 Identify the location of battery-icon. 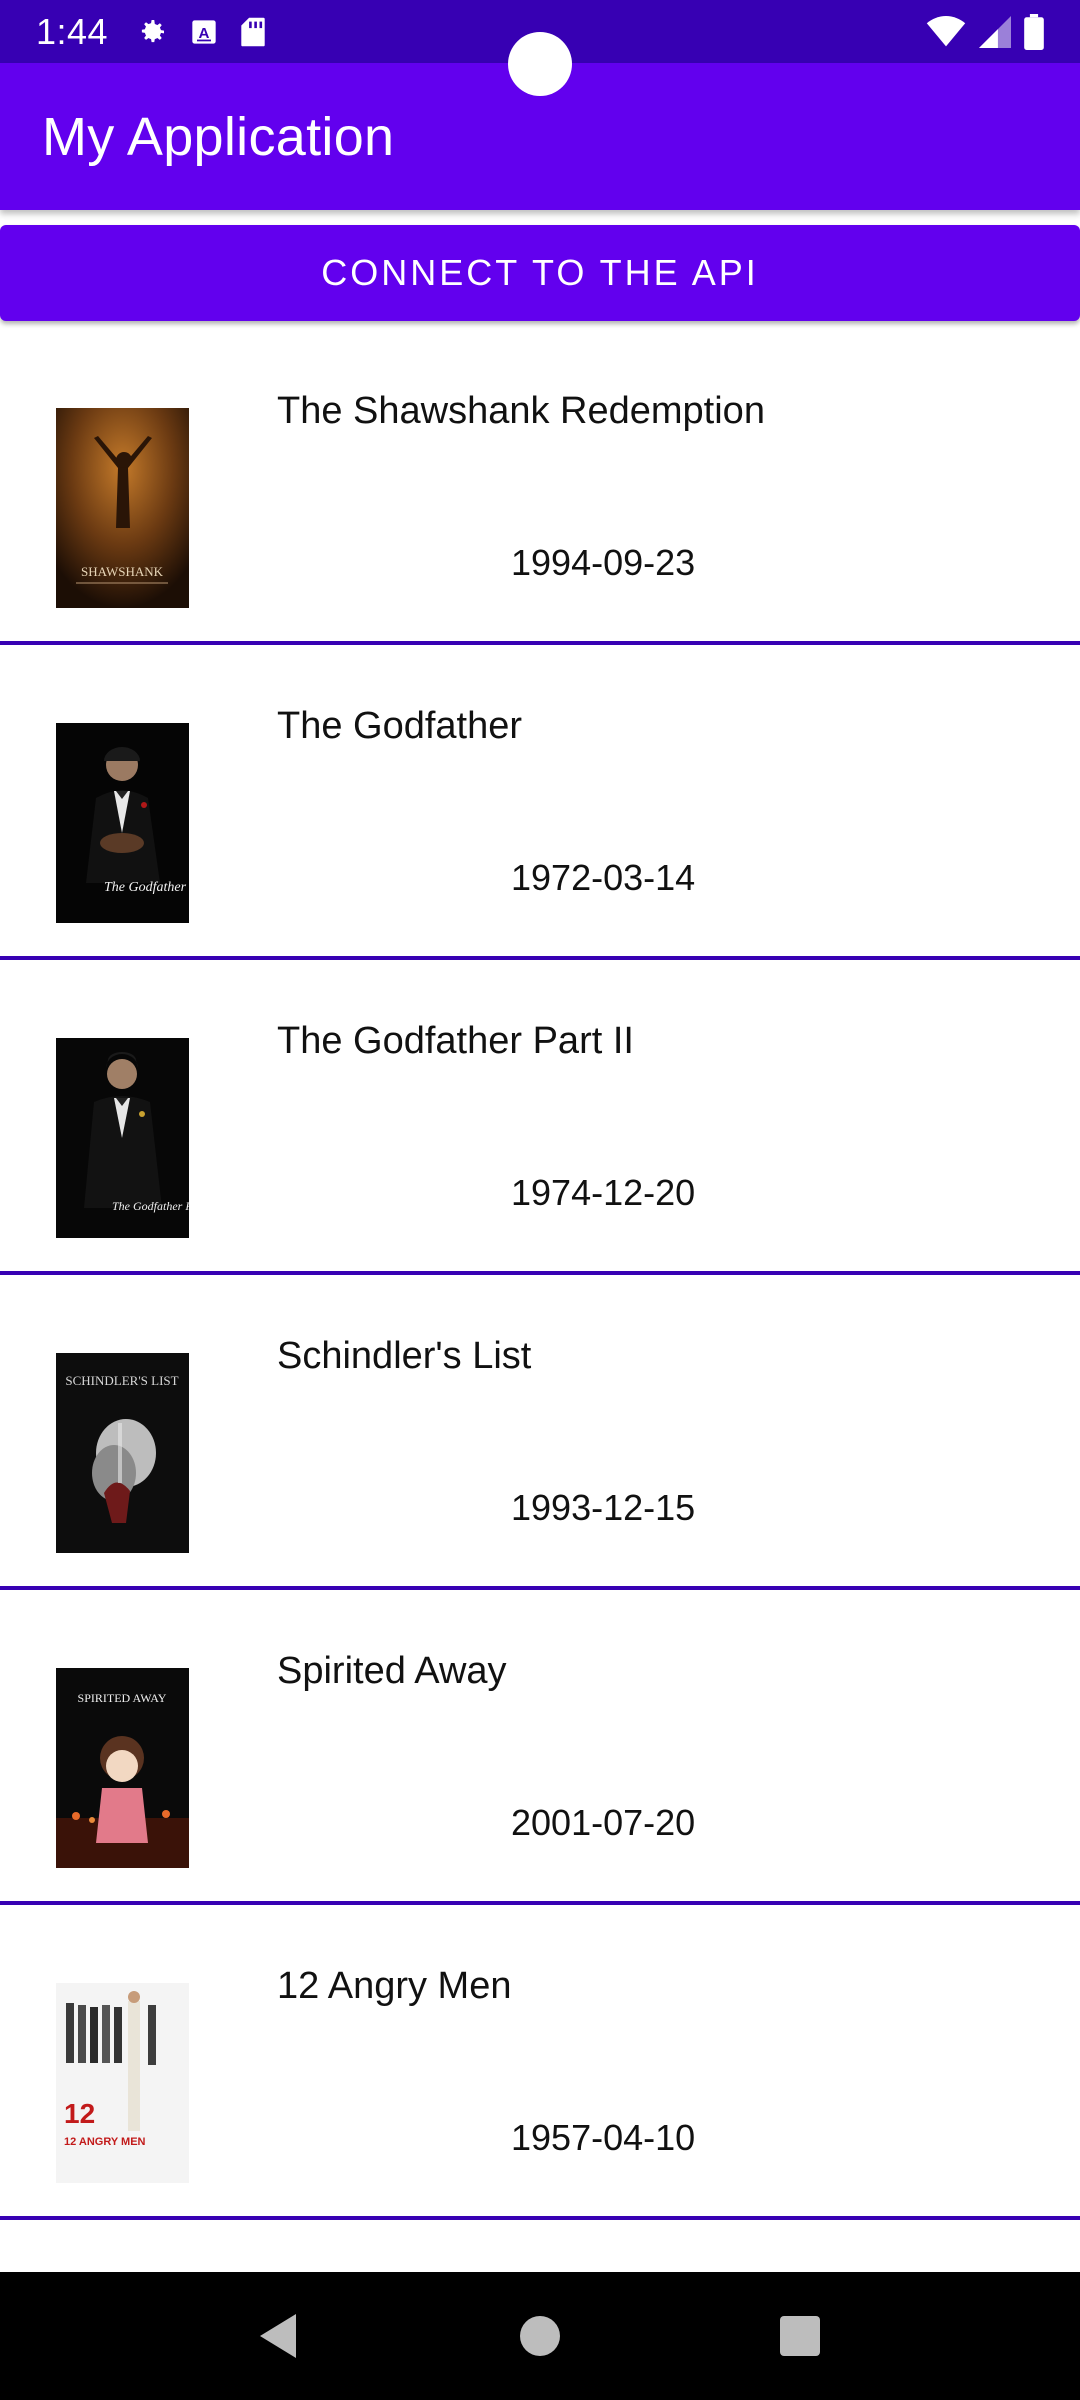
(1034, 31).